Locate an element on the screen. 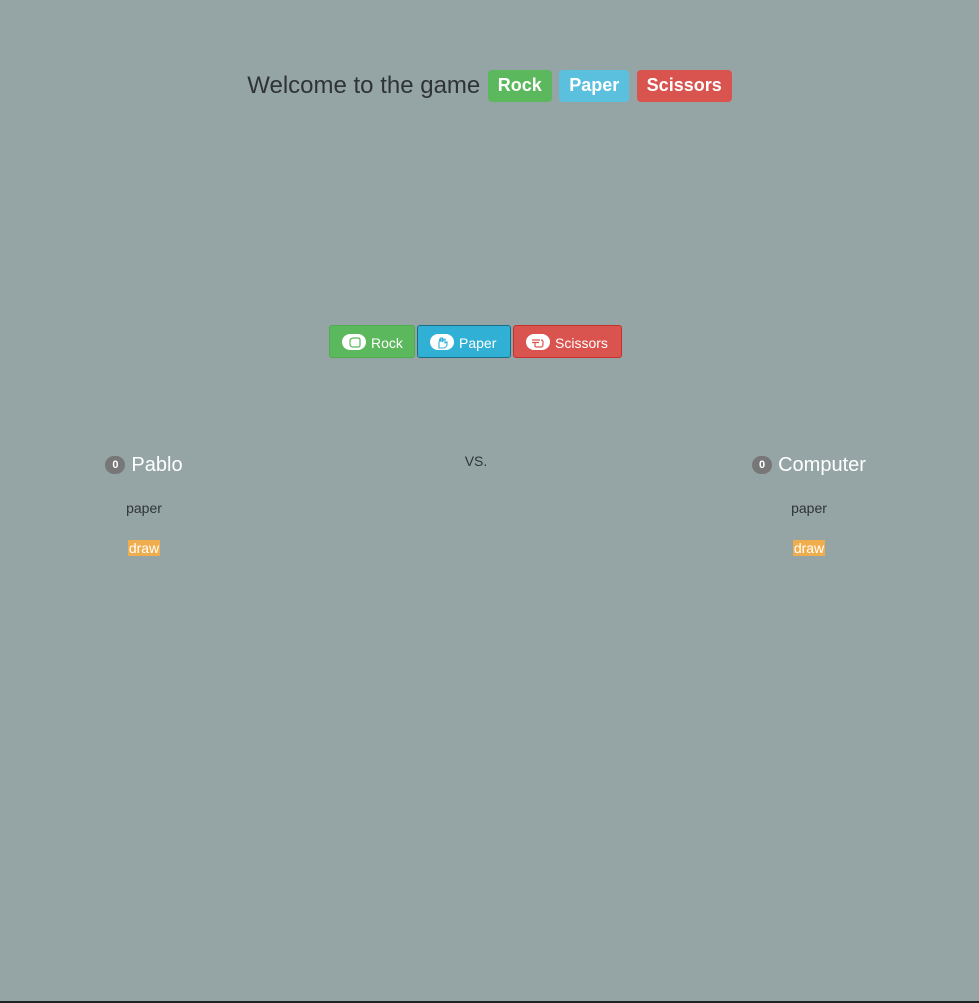  player-choice: paper is located at coordinates (144, 508).